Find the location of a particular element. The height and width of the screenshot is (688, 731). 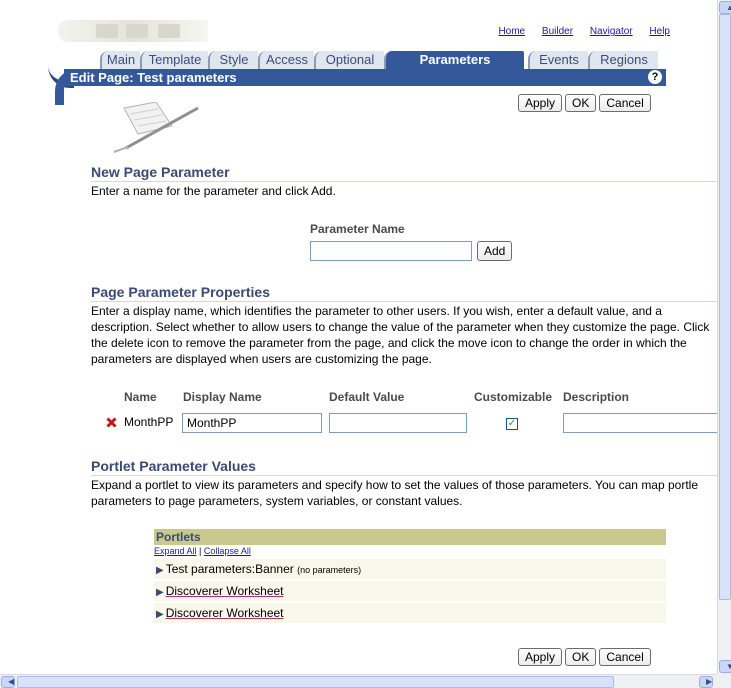

parameter-name-input is located at coordinates (391, 251).